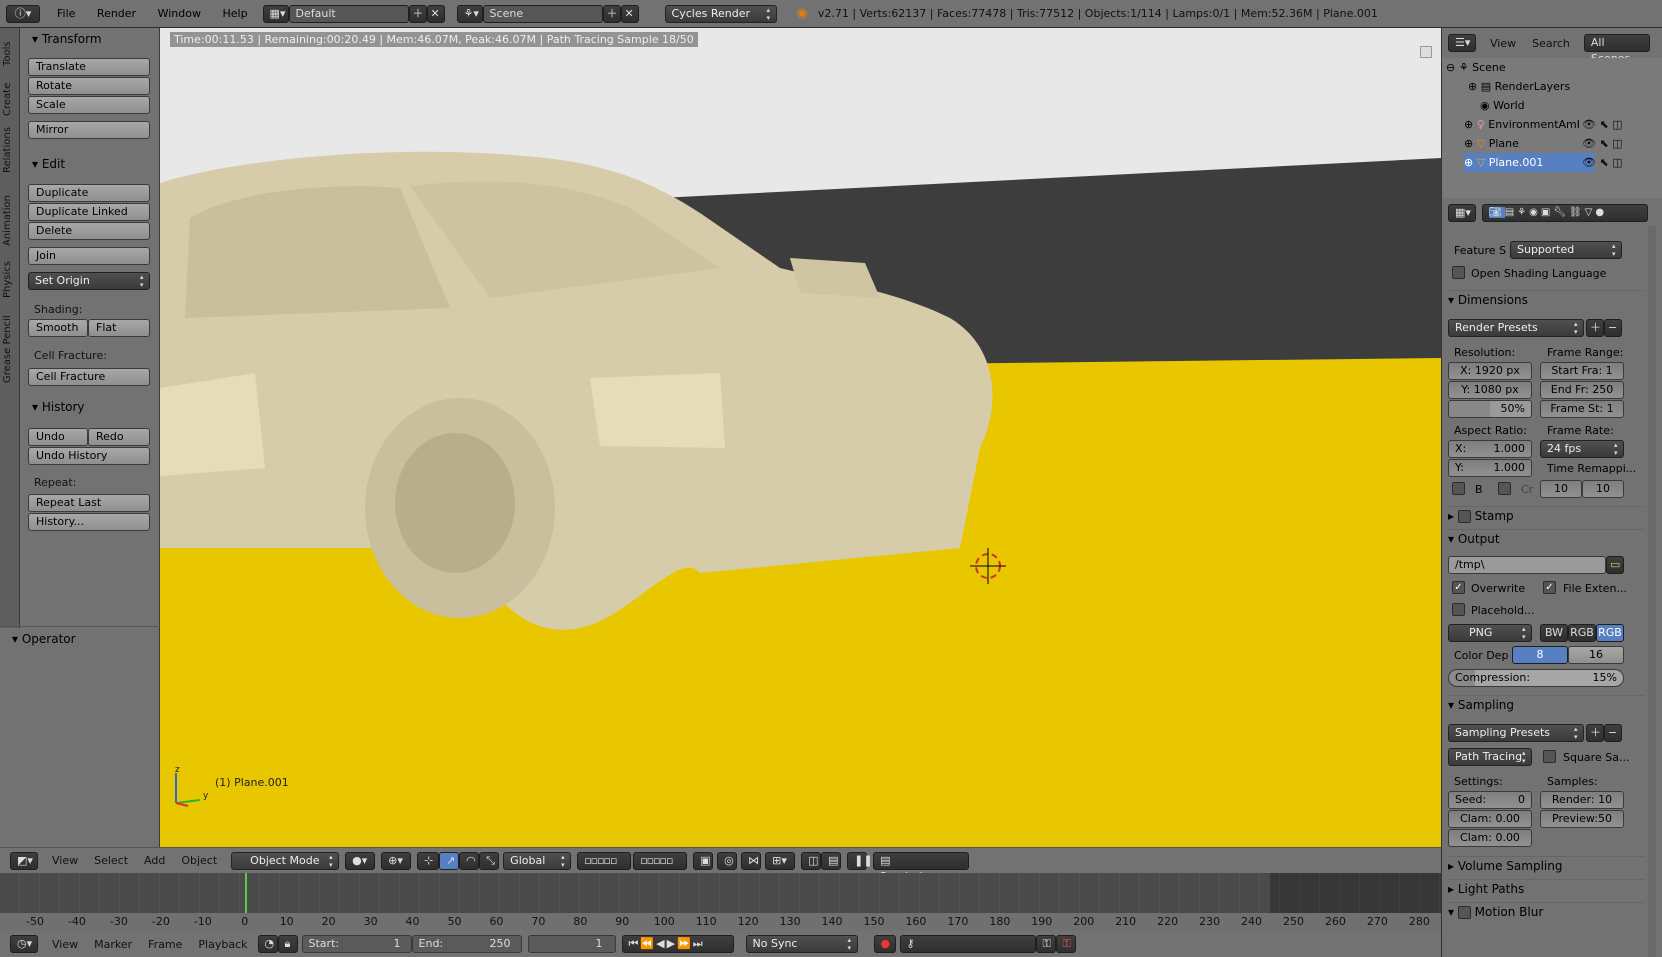  What do you see at coordinates (1490, 468) in the screenshot?
I see `aspect-y-field: Y: 1.000` at bounding box center [1490, 468].